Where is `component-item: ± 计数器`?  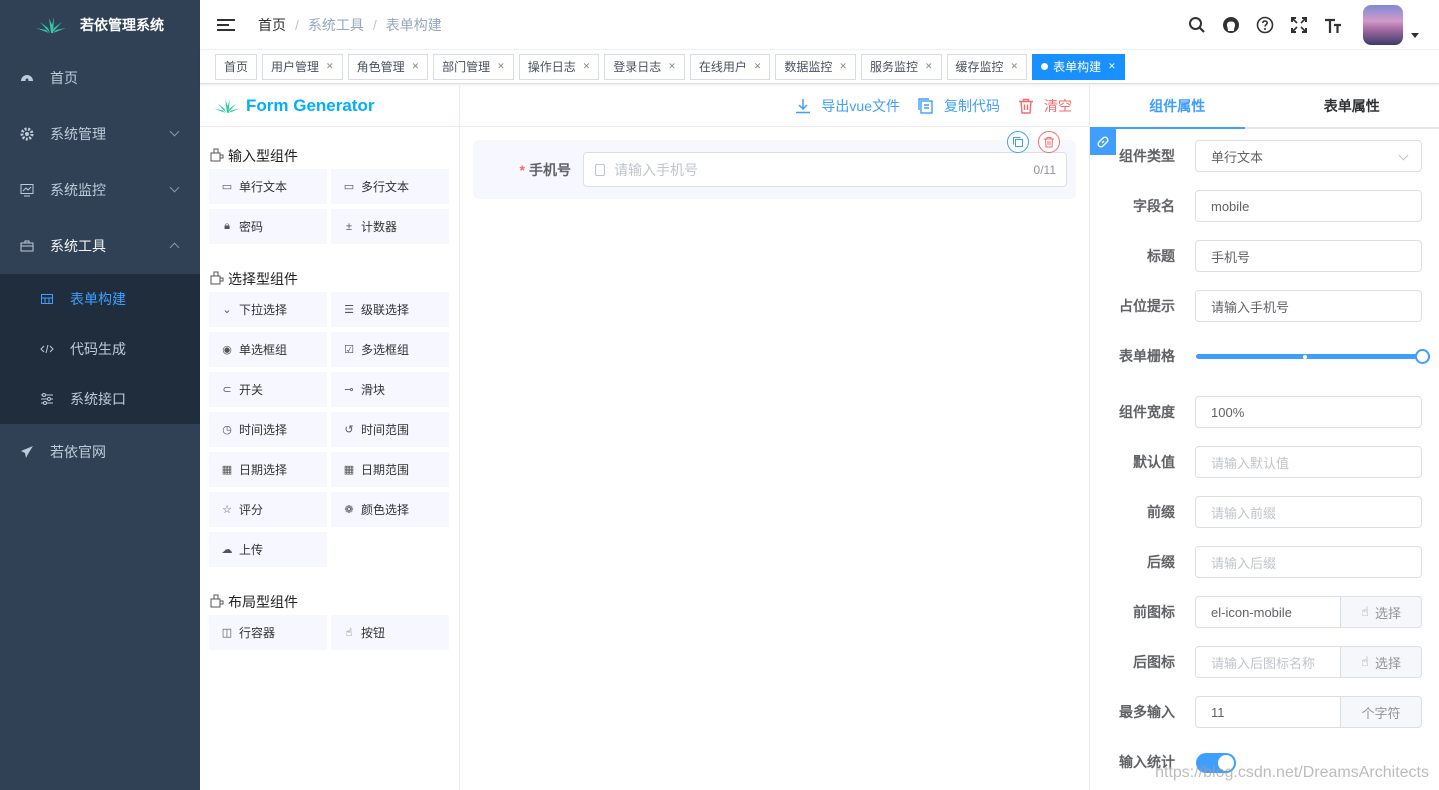 component-item: ± 计数器 is located at coordinates (390, 226).